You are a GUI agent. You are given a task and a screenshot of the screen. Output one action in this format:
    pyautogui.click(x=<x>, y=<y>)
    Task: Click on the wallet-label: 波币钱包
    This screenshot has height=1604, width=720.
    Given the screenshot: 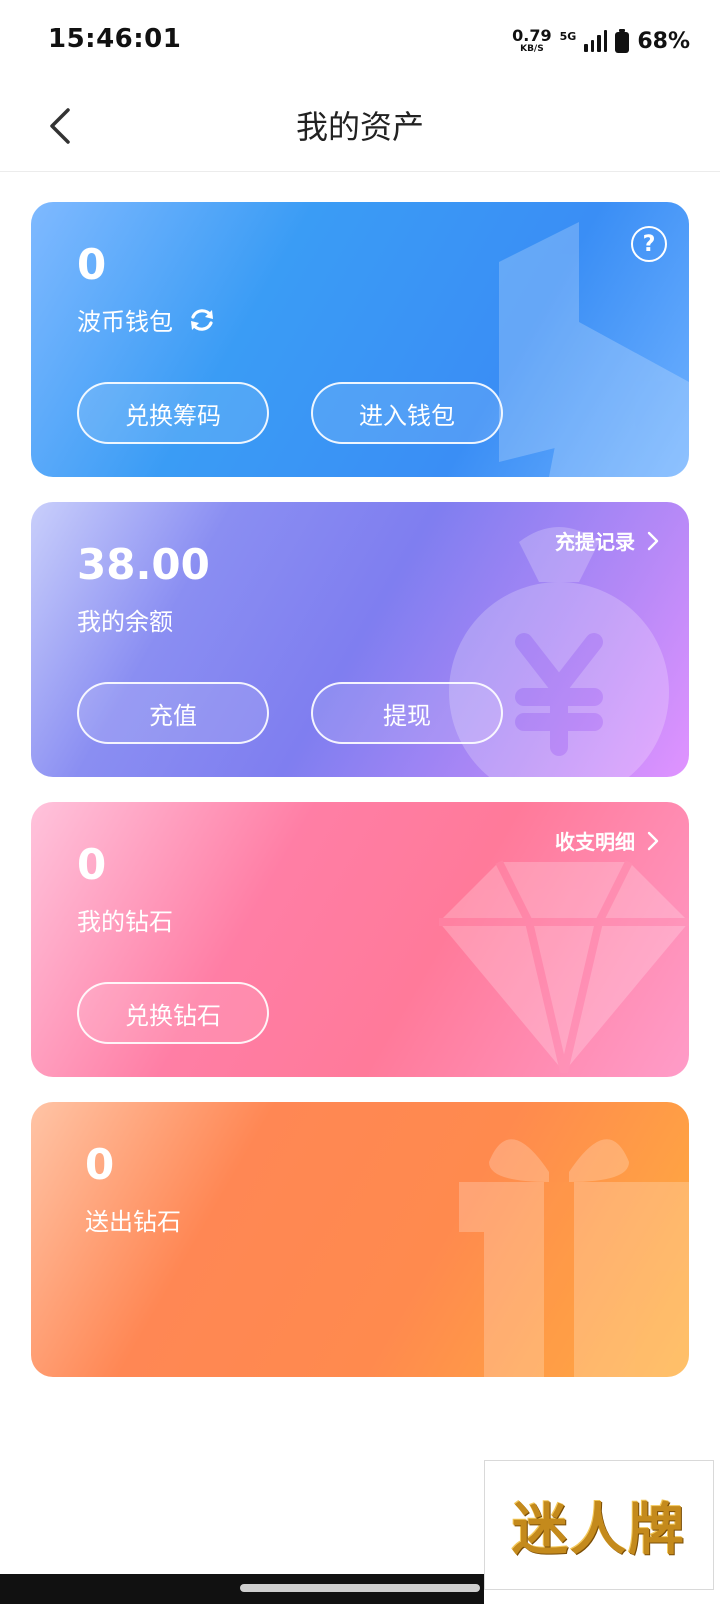 What is the action you would take?
    pyautogui.click(x=125, y=322)
    